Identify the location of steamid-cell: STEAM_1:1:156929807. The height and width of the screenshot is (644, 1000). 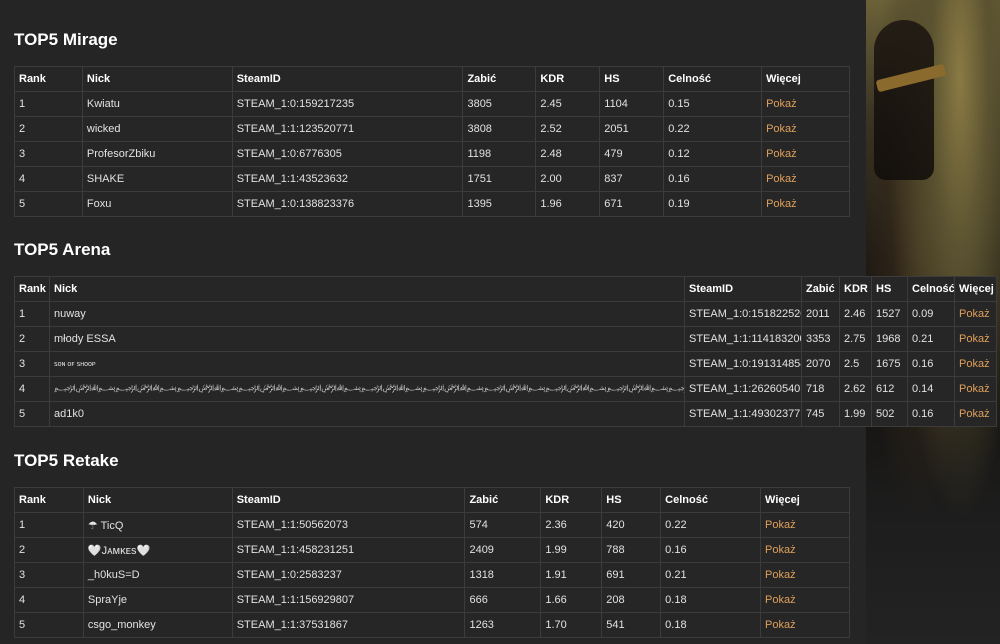
(348, 600).